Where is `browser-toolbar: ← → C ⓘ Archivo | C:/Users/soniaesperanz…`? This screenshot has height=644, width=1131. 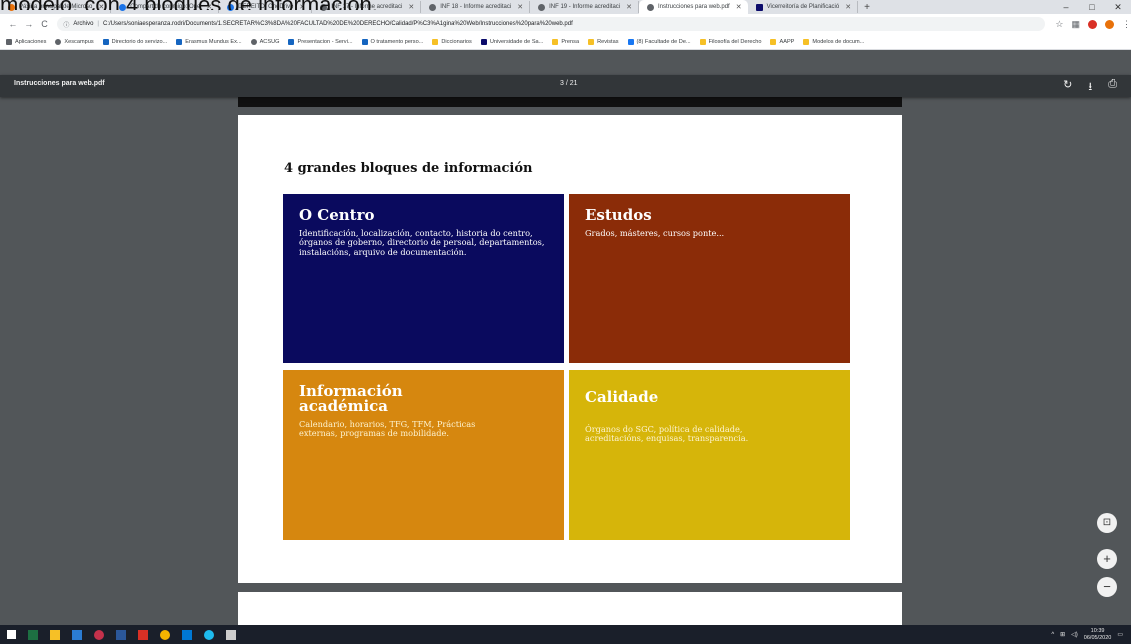
browser-toolbar: ← → C ⓘ Archivo | C:/Users/soniaesperanz… is located at coordinates (565, 24).